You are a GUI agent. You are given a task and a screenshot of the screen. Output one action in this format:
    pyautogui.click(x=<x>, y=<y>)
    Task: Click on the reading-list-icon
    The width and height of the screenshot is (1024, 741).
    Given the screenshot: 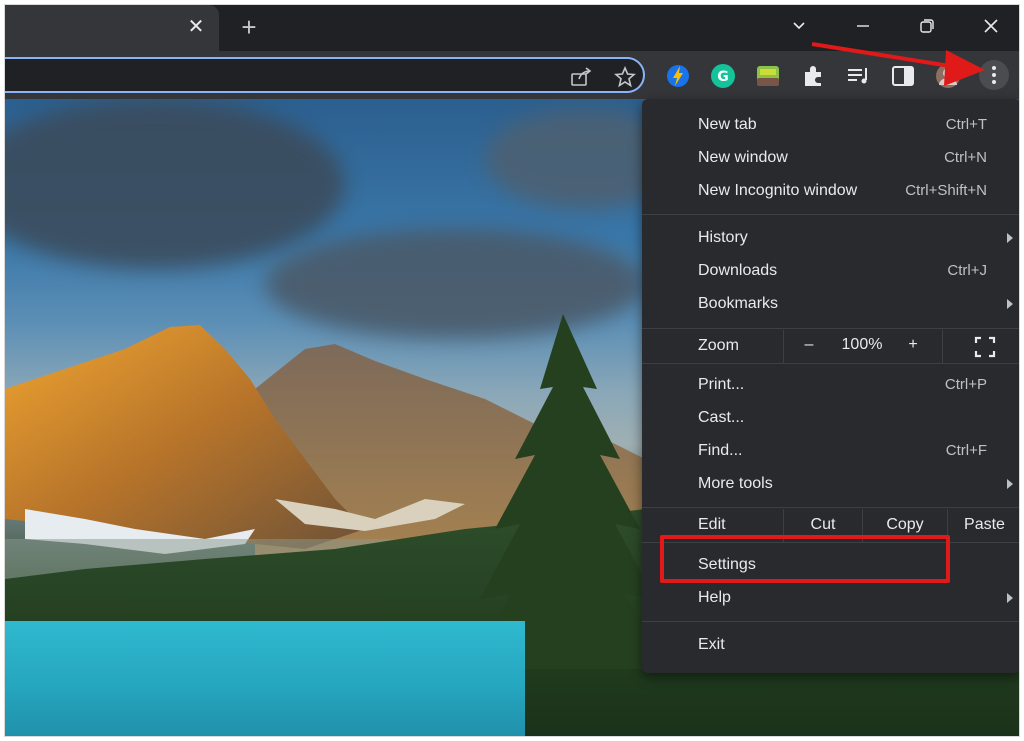 What is the action you would take?
    pyautogui.click(x=858, y=76)
    